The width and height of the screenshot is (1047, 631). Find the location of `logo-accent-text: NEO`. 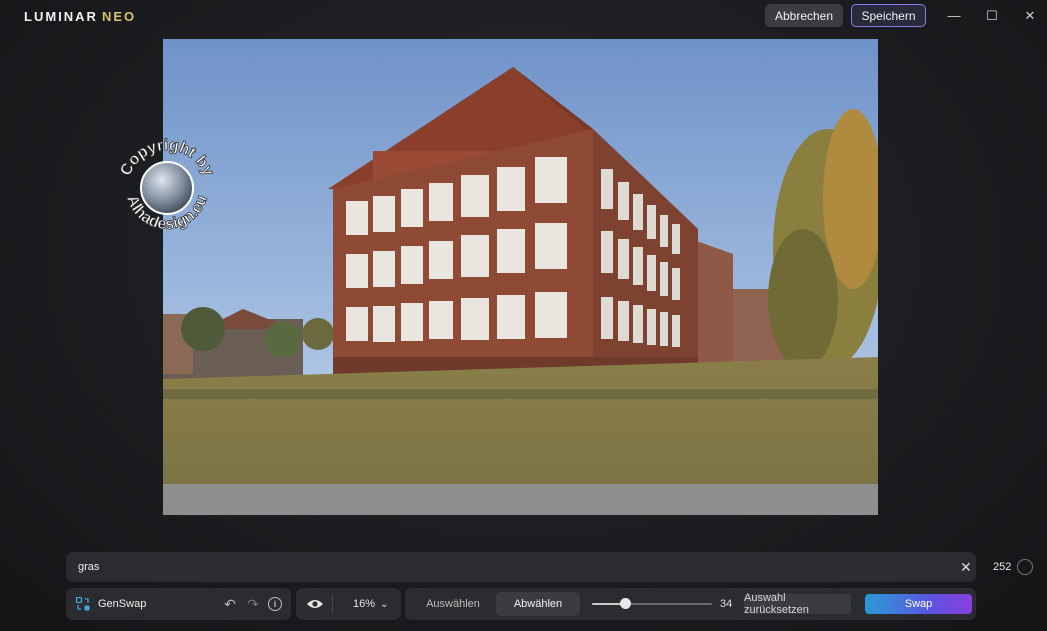

logo-accent-text: NEO is located at coordinates (119, 16).